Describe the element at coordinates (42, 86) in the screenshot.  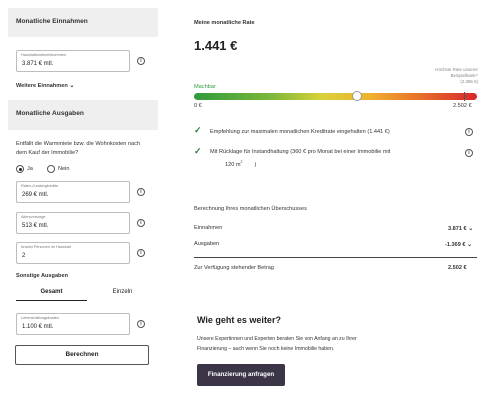
I see `weitere-einnahmen-label: Weitere Einnahmen` at that location.